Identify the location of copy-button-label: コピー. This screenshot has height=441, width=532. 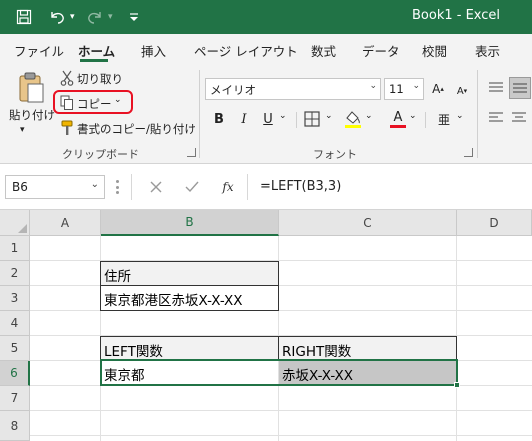
(94, 104).